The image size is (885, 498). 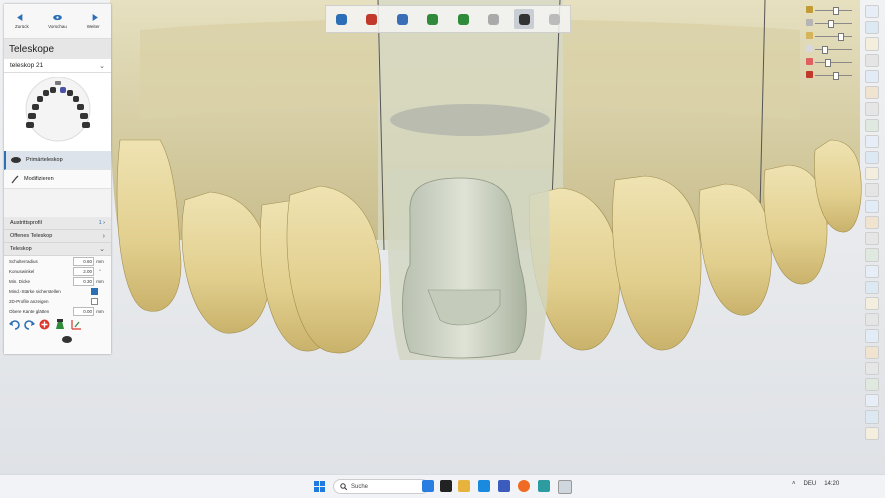 I want to click on tooth-occlusion-tool, so click(x=433, y=19).